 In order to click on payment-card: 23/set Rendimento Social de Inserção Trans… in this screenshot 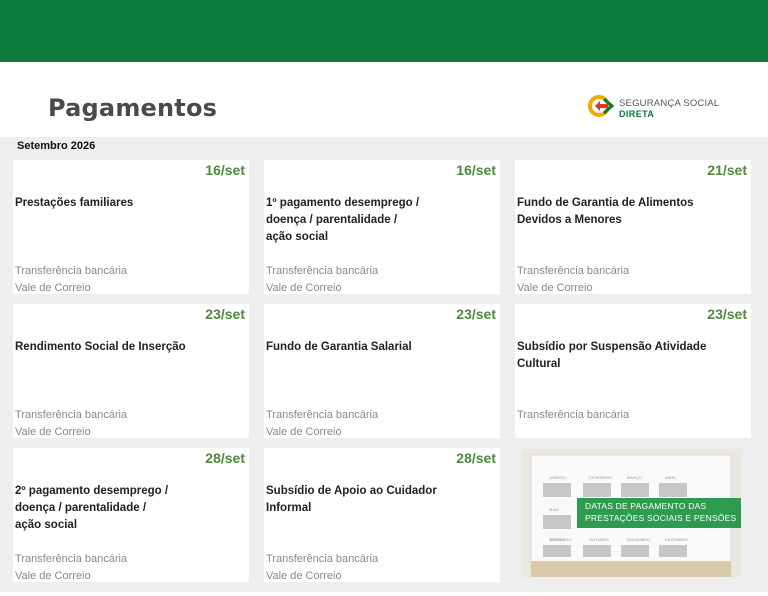, I will do `click(131, 371)`.